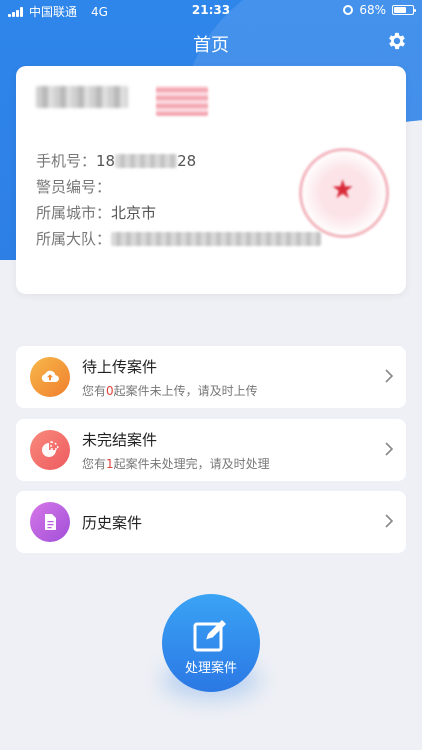  I want to click on phone-row: 手机号： 18 28, so click(178, 161).